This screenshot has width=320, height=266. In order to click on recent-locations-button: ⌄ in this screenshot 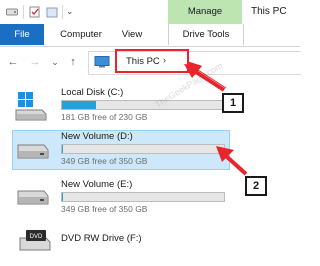, I will do `click(55, 62)`.